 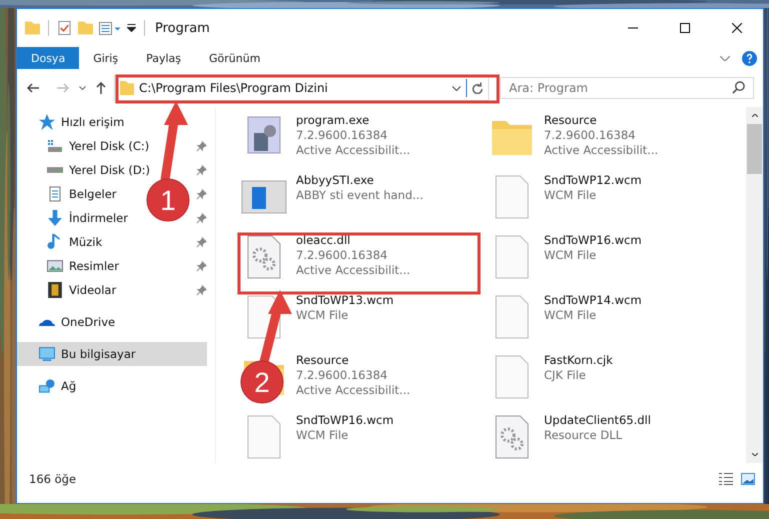 What do you see at coordinates (353, 120) in the screenshot?
I see `file-name: program.exe` at bounding box center [353, 120].